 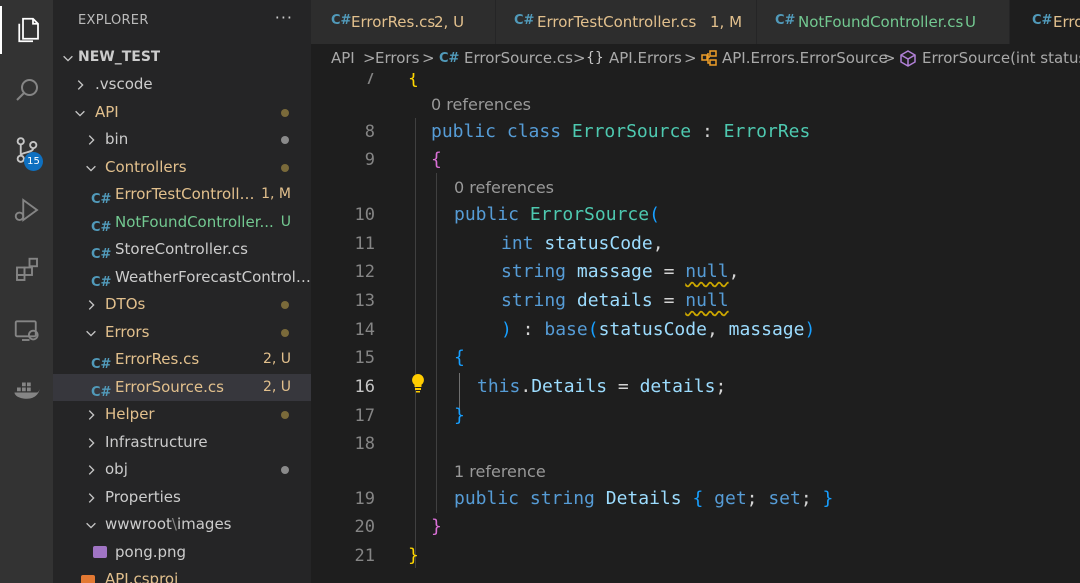 What do you see at coordinates (364, 330) in the screenshot?
I see `line-number: 14` at bounding box center [364, 330].